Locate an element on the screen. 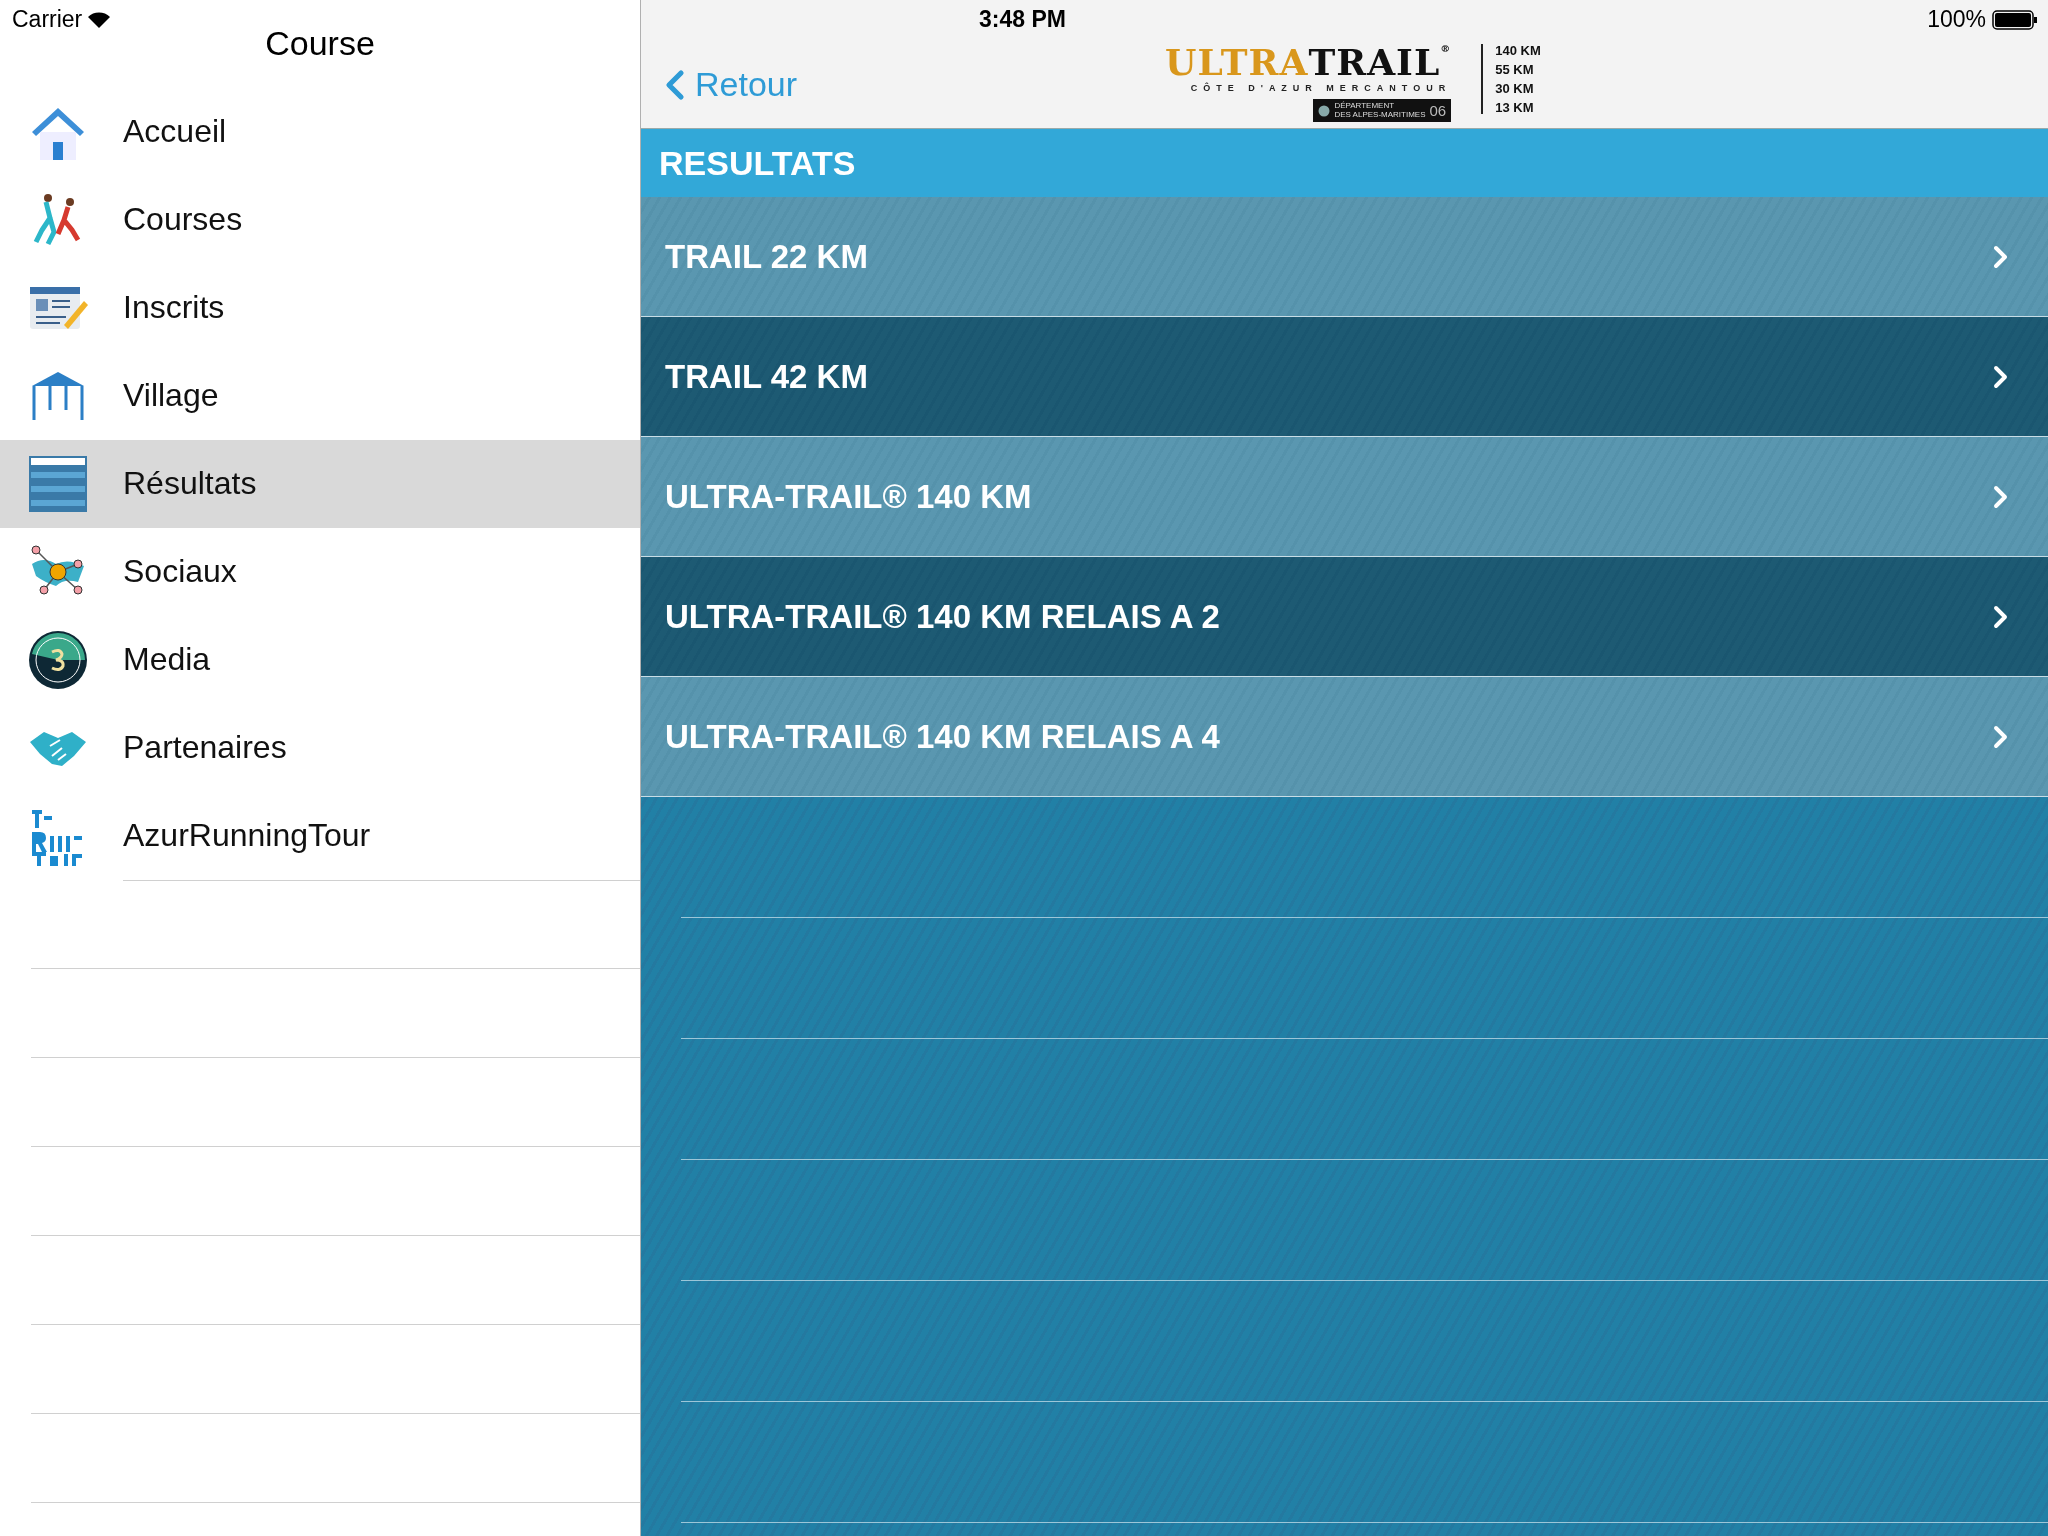 This screenshot has height=1536, width=2048. logo-word: TRAIL is located at coordinates (1374, 62).